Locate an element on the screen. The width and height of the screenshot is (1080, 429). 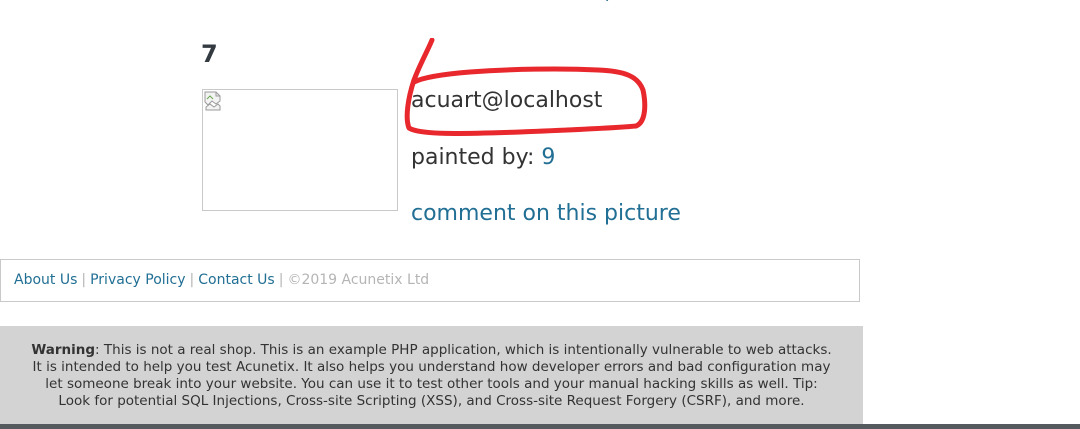
picture-thumbnail is located at coordinates (300, 150).